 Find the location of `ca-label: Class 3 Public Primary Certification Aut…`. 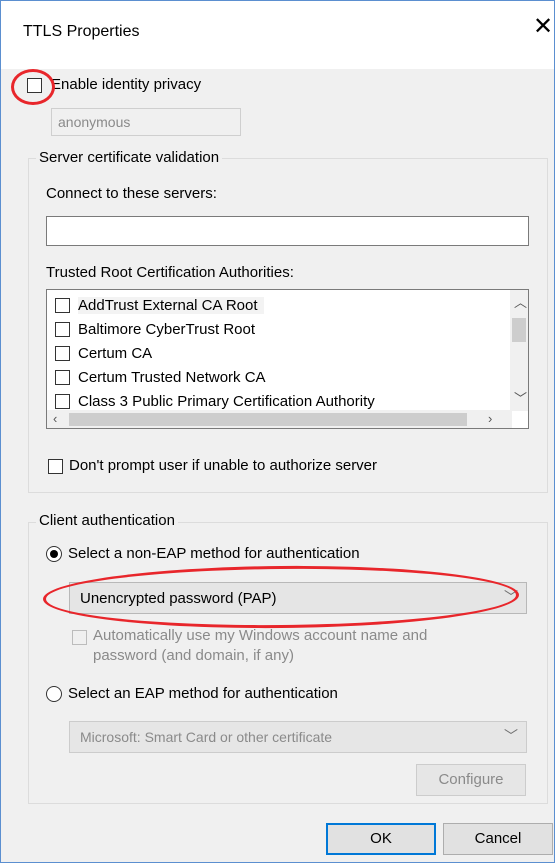

ca-label: Class 3 Public Primary Certification Aut… is located at coordinates (226, 401).